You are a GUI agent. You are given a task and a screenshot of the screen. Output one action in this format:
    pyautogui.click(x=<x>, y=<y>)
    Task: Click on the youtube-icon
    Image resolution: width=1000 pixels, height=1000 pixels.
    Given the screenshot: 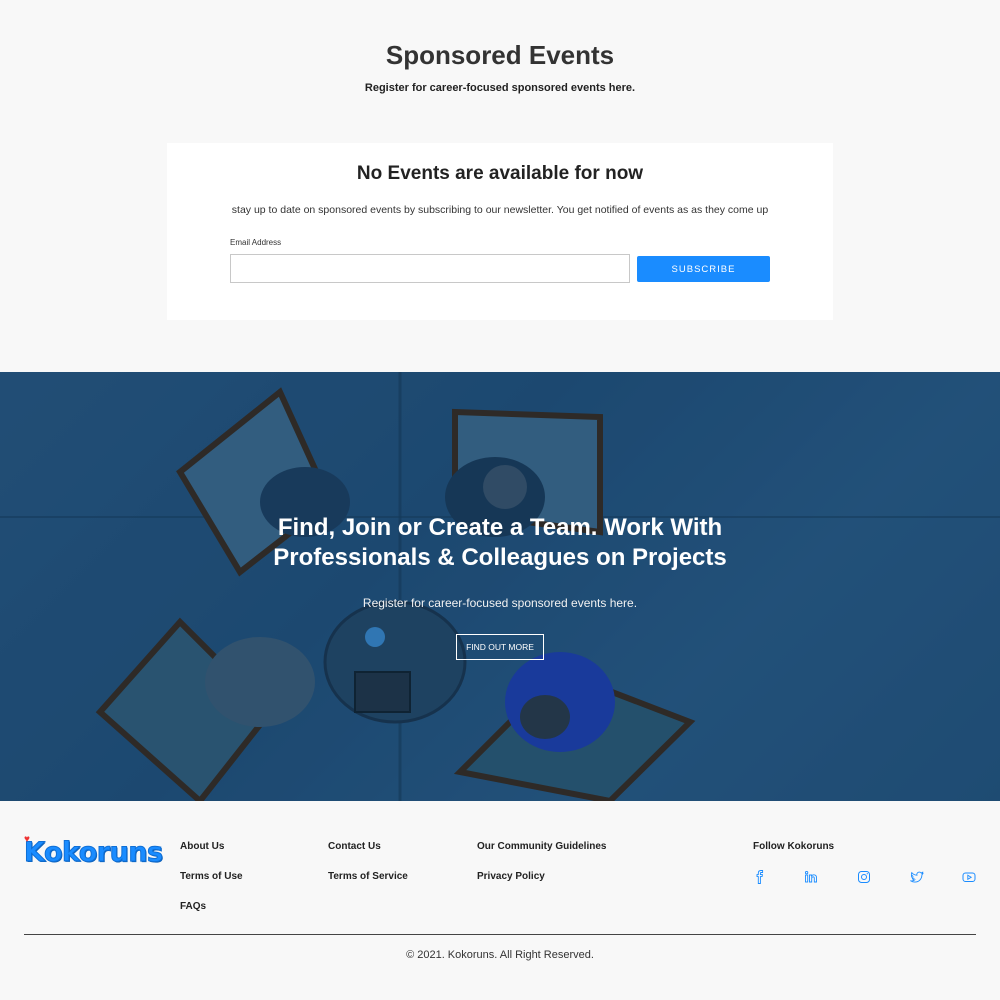 What is the action you would take?
    pyautogui.click(x=969, y=877)
    